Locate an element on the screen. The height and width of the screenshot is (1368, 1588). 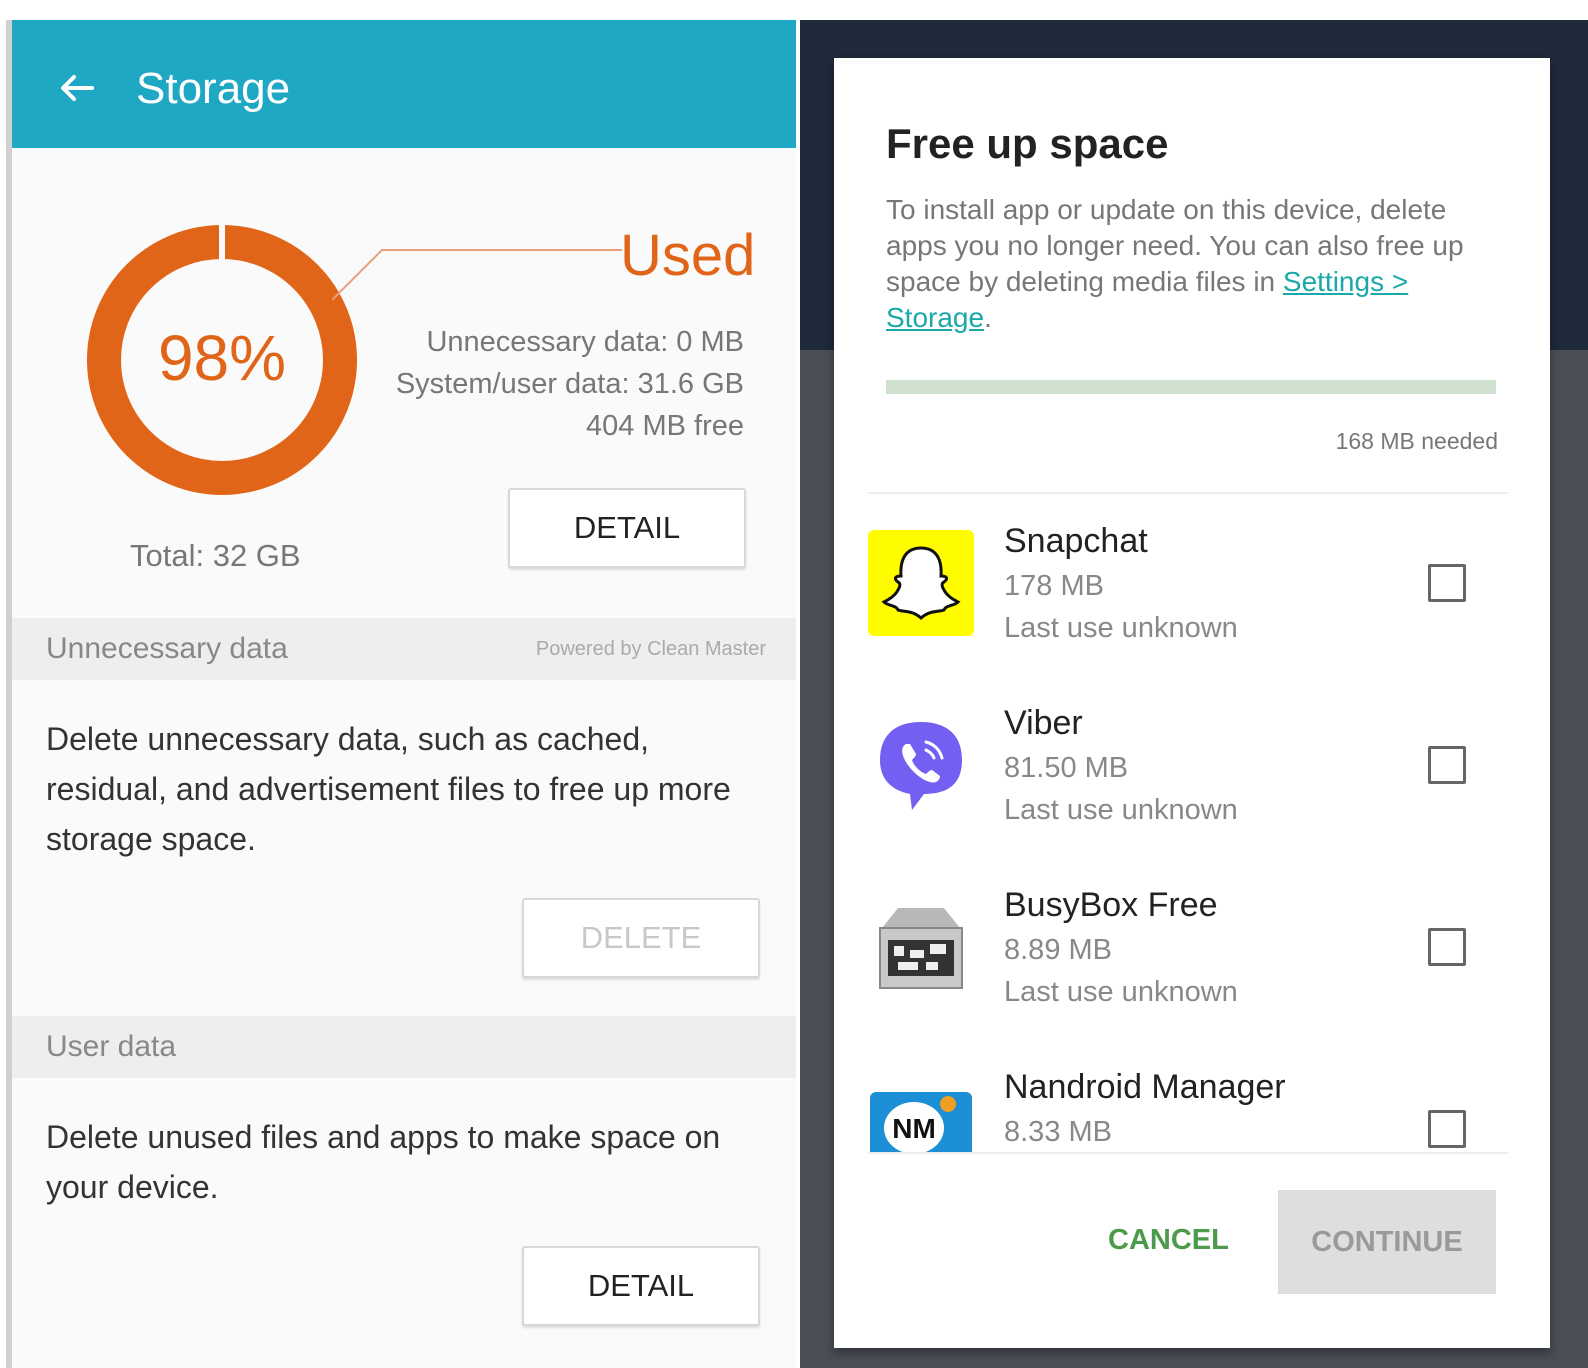
snapchat-icon is located at coordinates (921, 583).